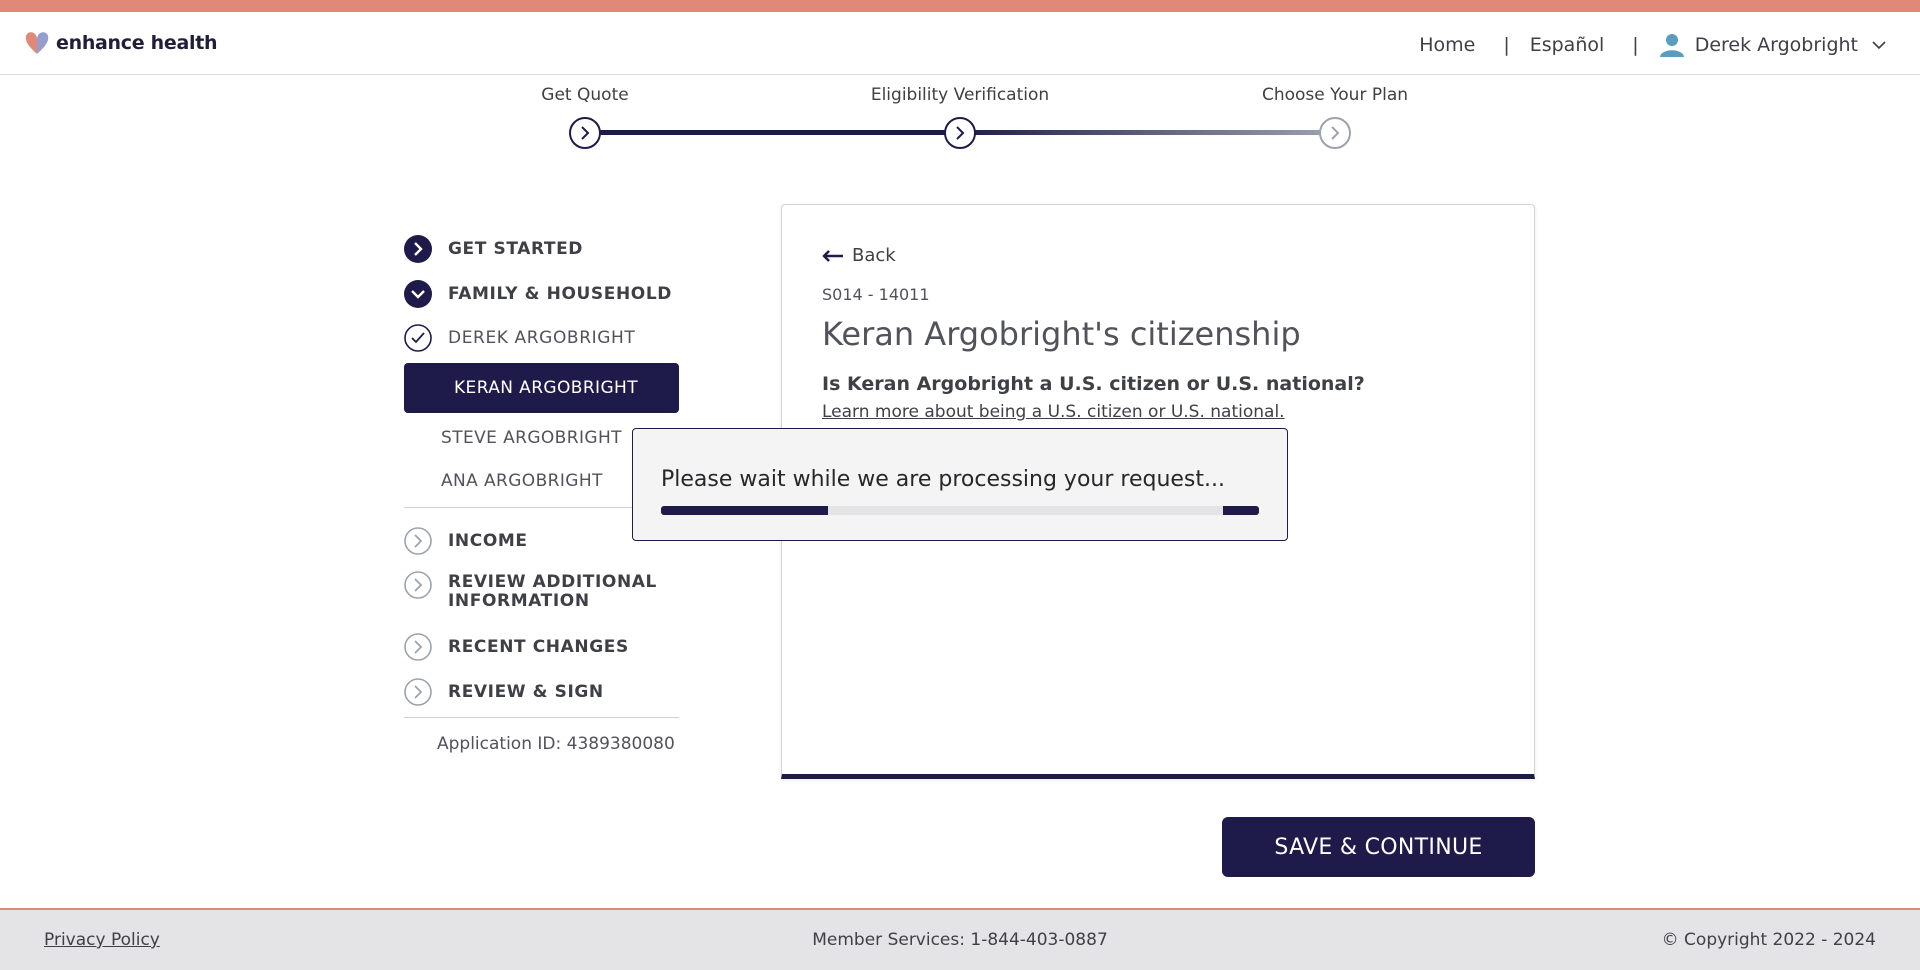  I want to click on sidebar-item-label: REVIEW ADDITIONAL INFORMATION, so click(552, 591).